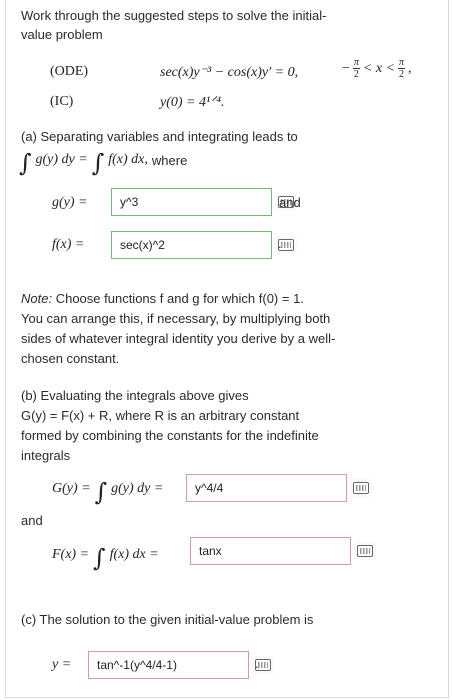  What do you see at coordinates (193, 202) in the screenshot?
I see `g-input` at bounding box center [193, 202].